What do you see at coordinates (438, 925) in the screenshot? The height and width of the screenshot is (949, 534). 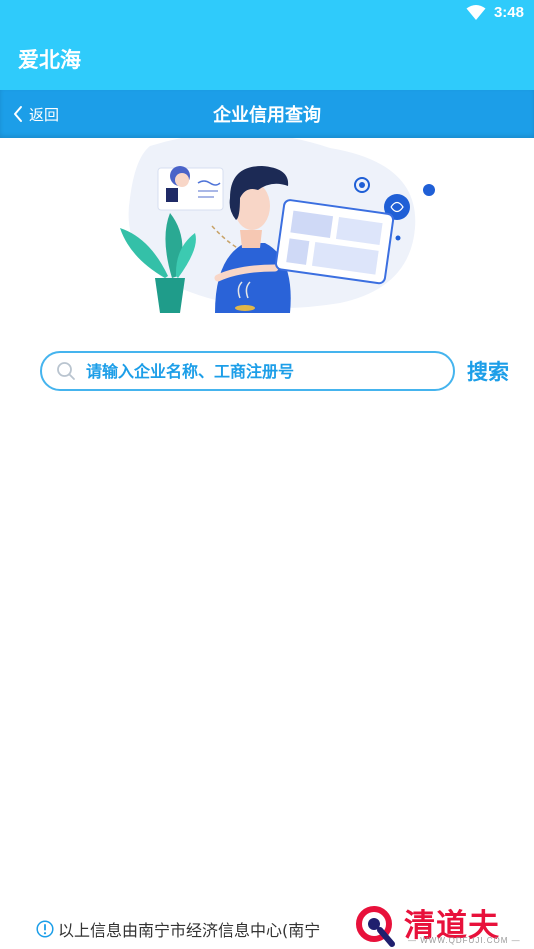 I see `watermark: 清道夫 — WWW.QDFUJI.COM —` at bounding box center [438, 925].